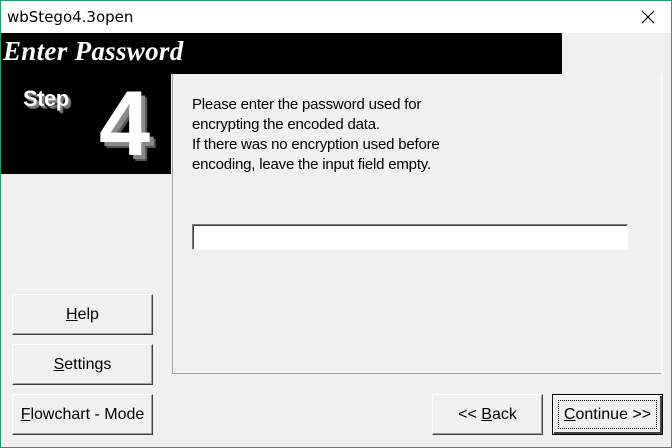 Image resolution: width=672 pixels, height=448 pixels. What do you see at coordinates (87, 414) in the screenshot?
I see `flowchart-label: lowchart - Mode` at bounding box center [87, 414].